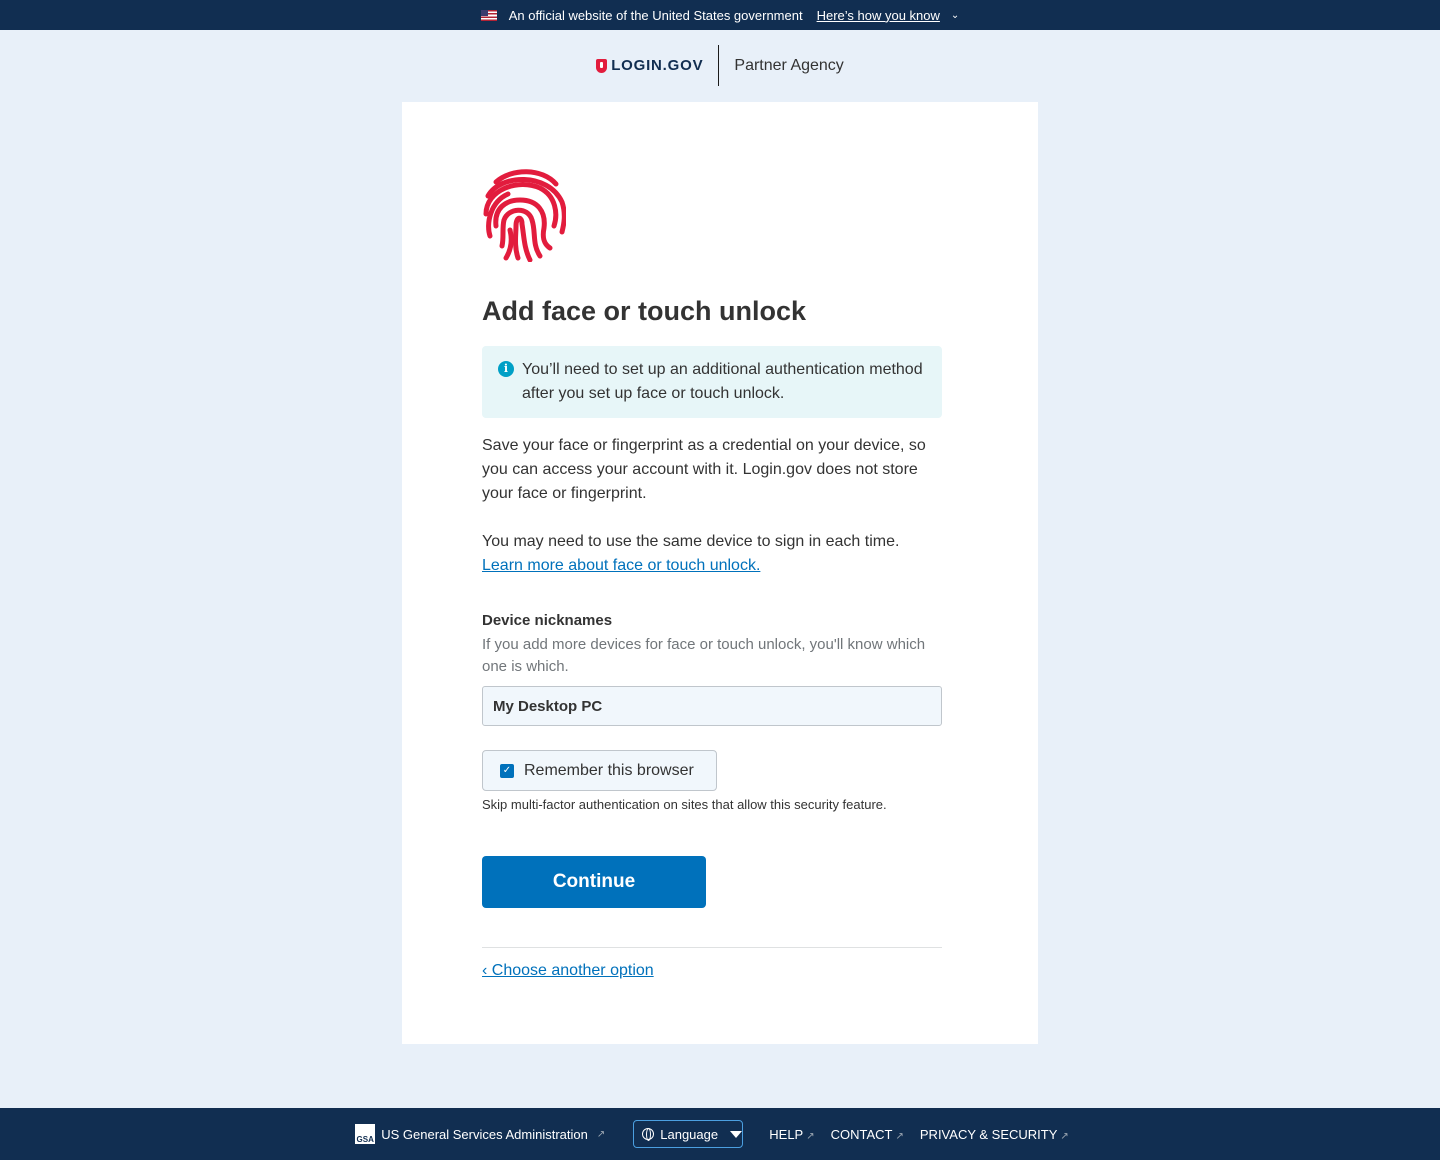 This screenshot has width=1440, height=1160. I want to click on logo-text: LOGIN.GOV, so click(657, 65).